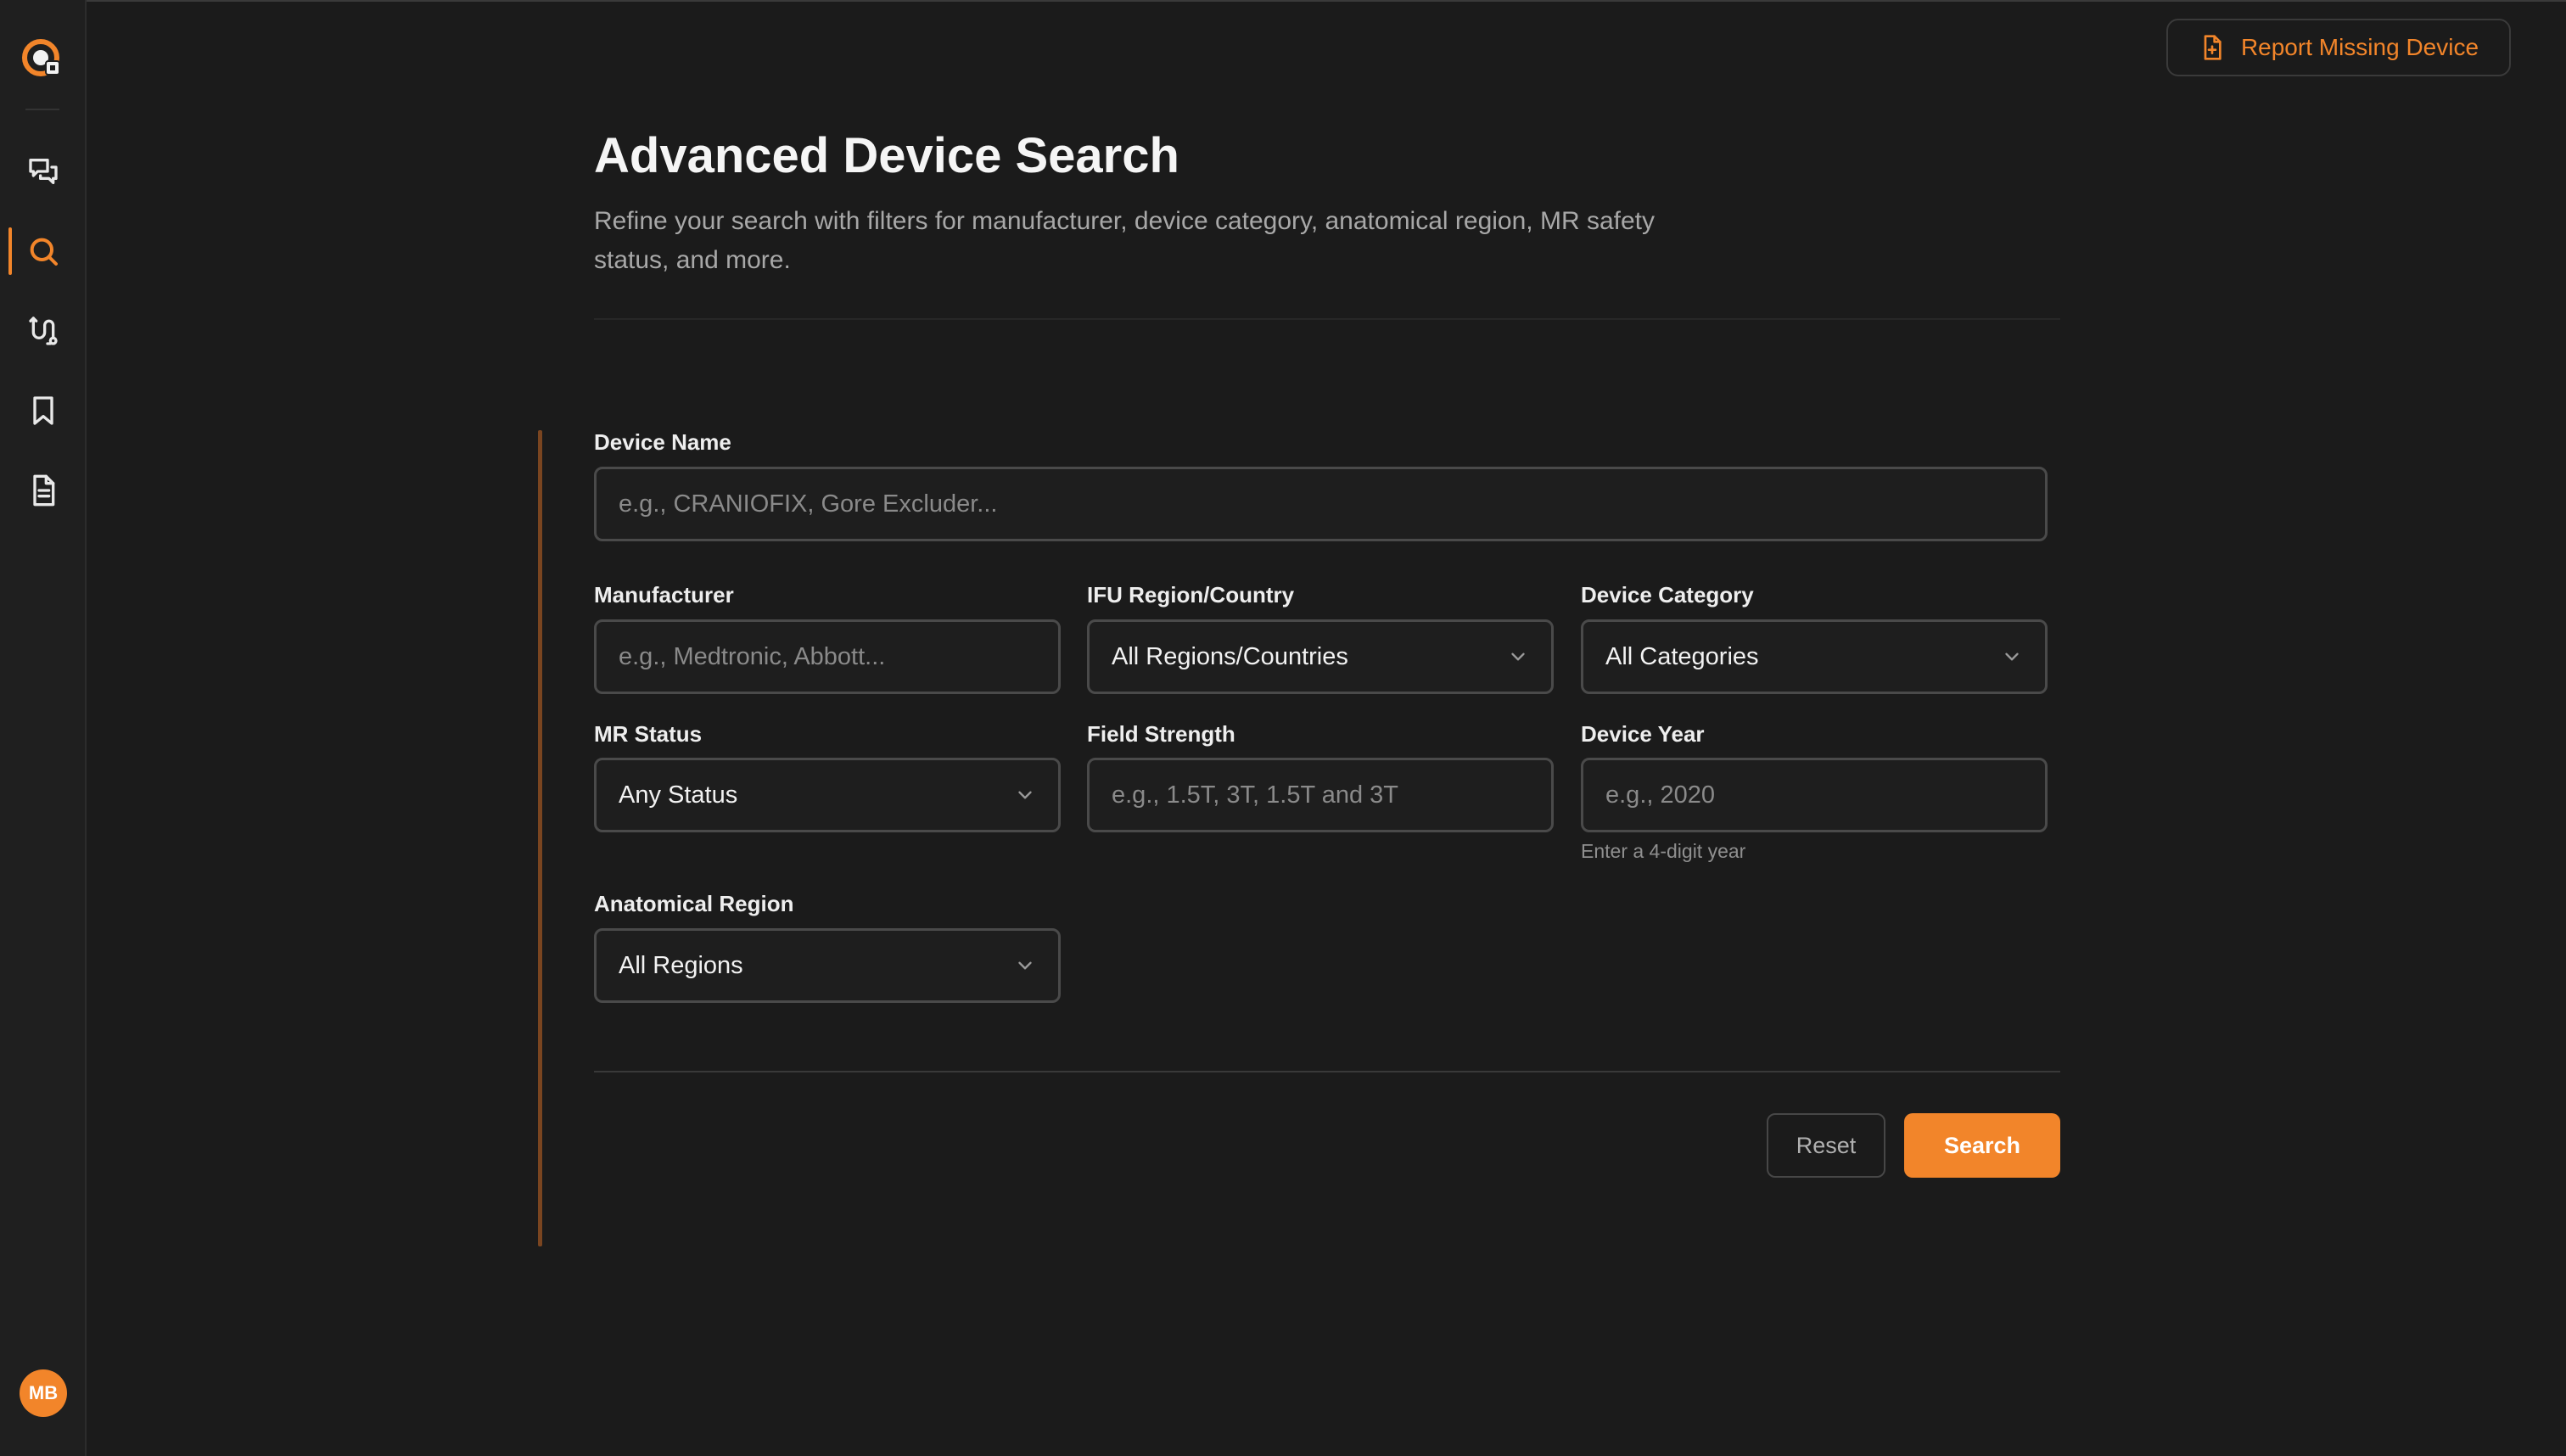  Describe the element at coordinates (1826, 1146) in the screenshot. I see `reset-button: Reset` at that location.